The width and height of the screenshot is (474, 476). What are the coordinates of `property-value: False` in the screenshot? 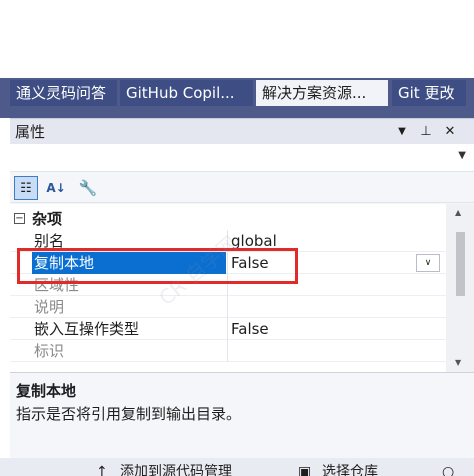 It's located at (338, 329).